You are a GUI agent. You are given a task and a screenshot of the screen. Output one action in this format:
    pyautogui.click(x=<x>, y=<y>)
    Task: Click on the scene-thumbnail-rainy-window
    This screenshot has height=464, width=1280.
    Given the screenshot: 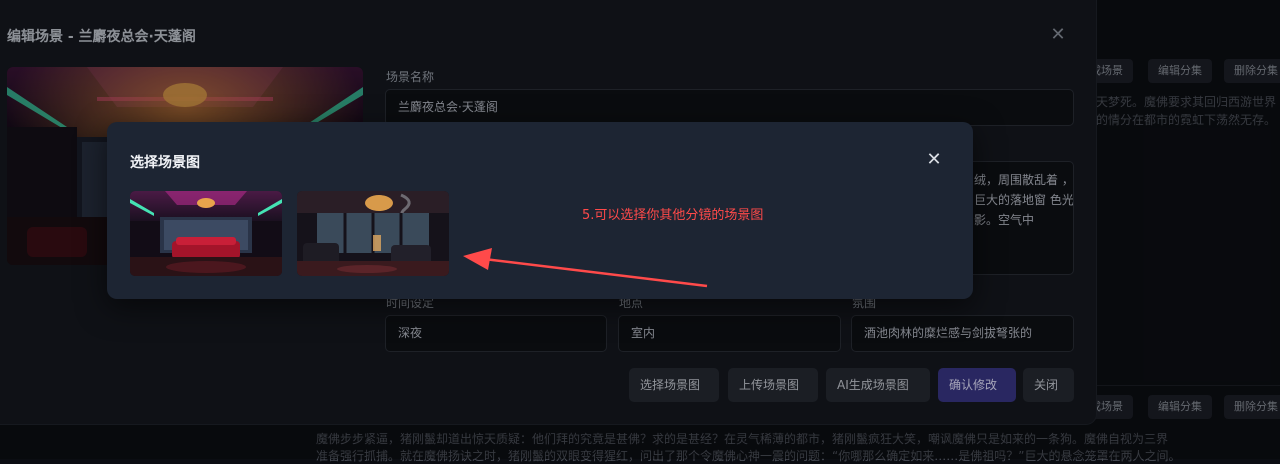 What is the action you would take?
    pyautogui.click(x=373, y=233)
    